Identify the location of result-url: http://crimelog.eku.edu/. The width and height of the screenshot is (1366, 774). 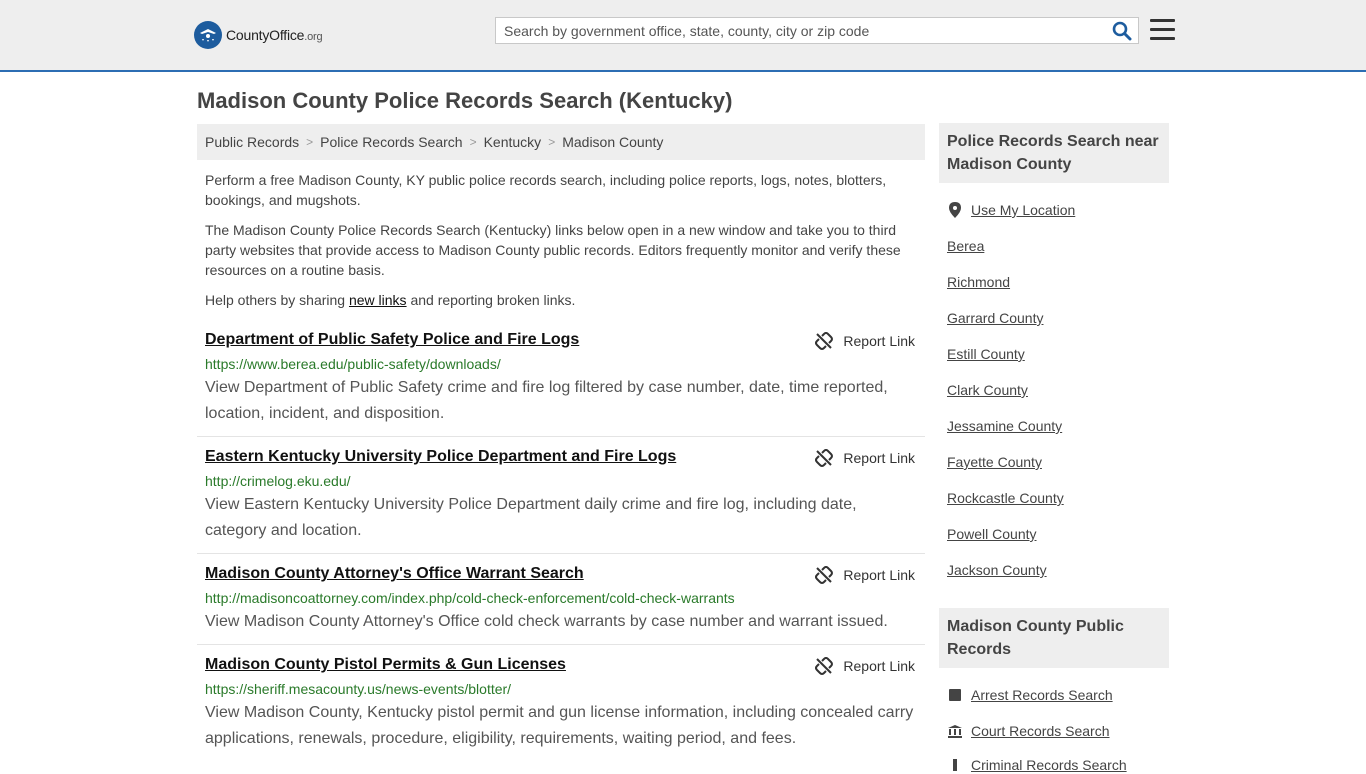
(561, 481).